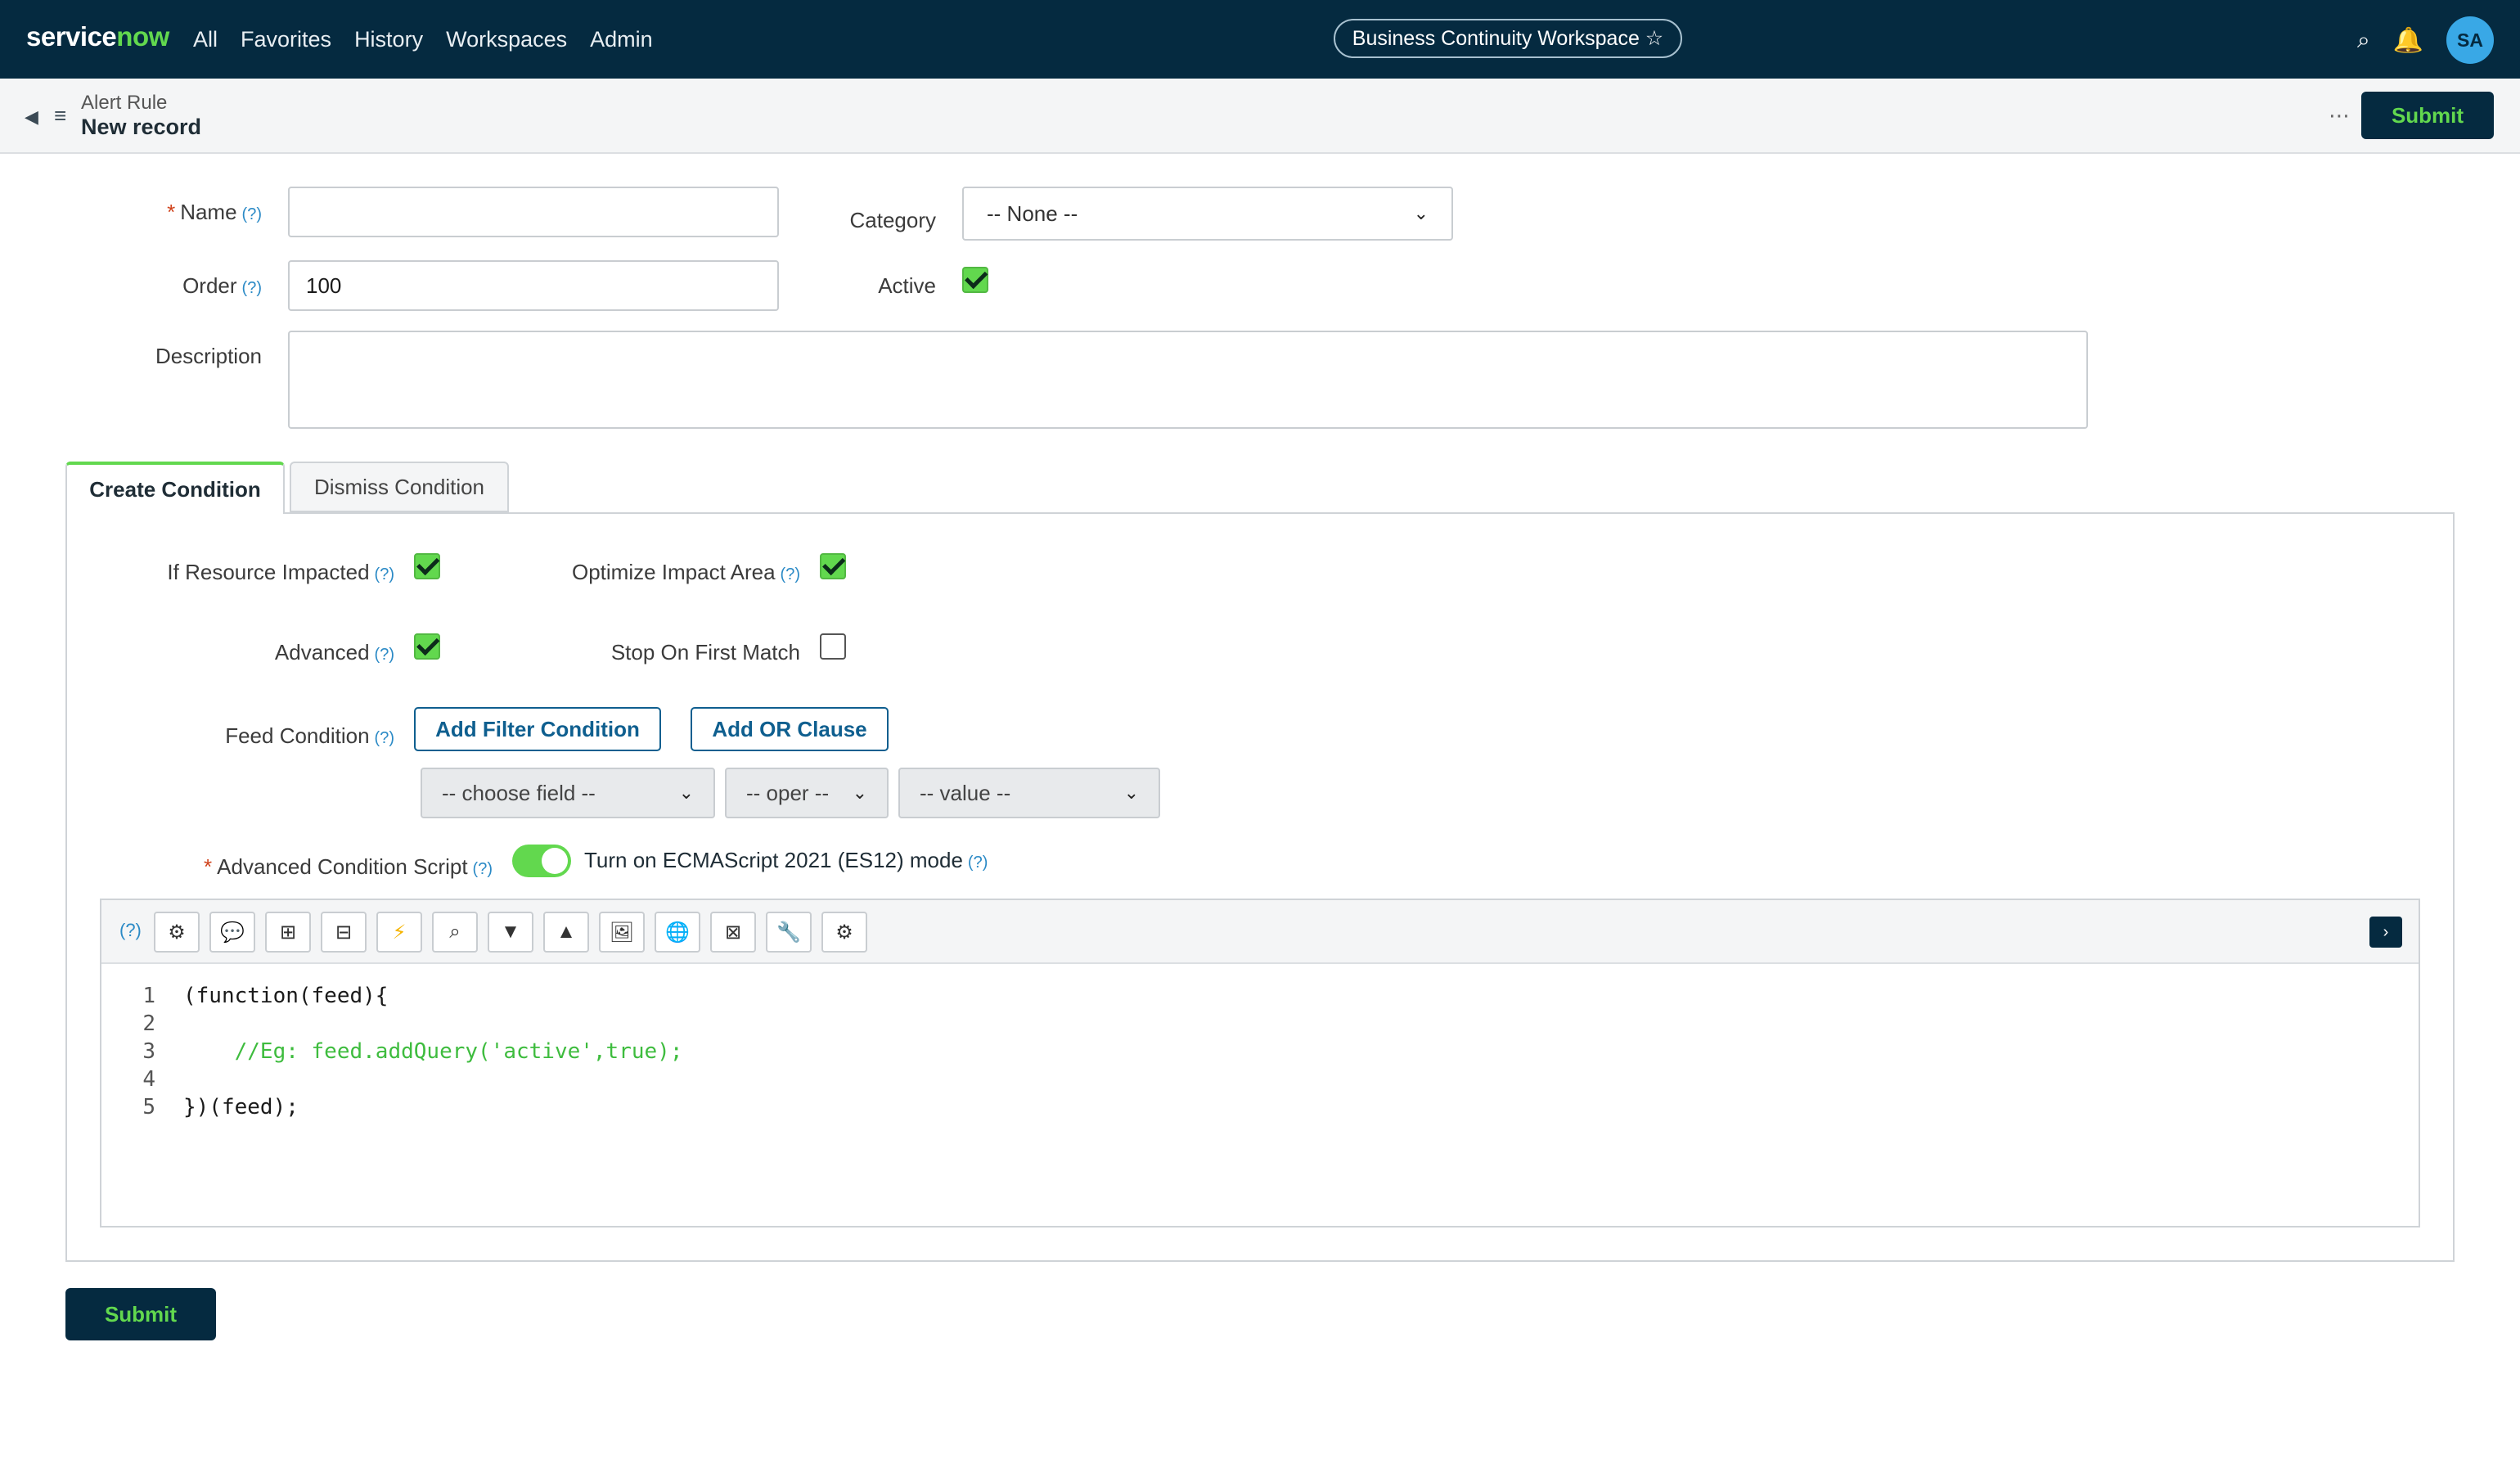 This screenshot has height=1473, width=2520. Describe the element at coordinates (507, 40) in the screenshot. I see `nav-workspaces: Workspaces` at that location.